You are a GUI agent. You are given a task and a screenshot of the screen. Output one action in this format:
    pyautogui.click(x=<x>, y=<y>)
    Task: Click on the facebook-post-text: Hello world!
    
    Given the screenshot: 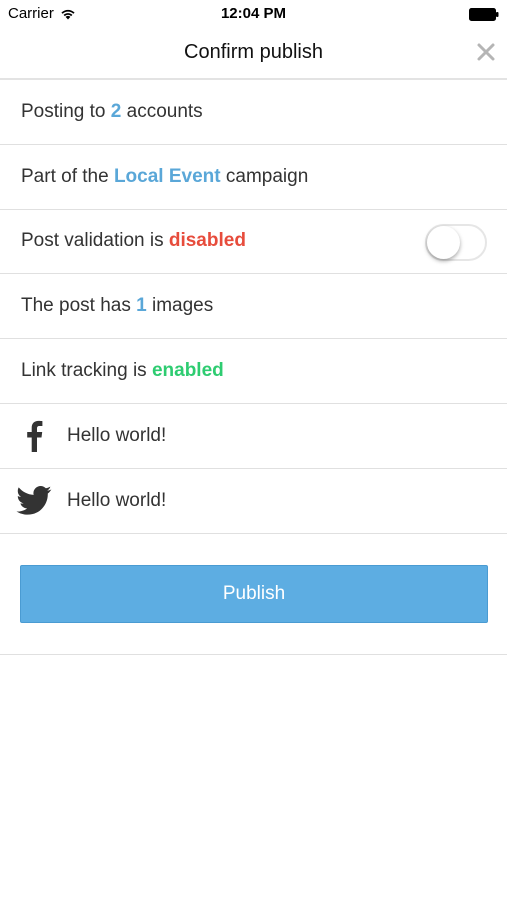 What is the action you would take?
    pyautogui.click(x=117, y=435)
    